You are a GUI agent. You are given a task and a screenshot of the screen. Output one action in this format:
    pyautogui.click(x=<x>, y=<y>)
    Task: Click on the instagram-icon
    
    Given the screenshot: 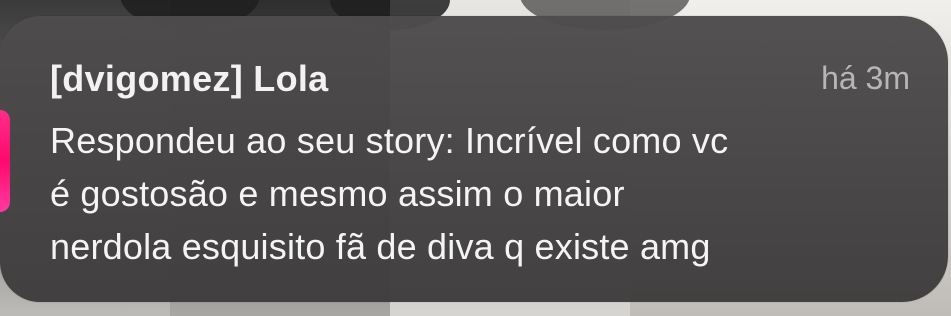 What is the action you would take?
    pyautogui.click(x=5, y=161)
    